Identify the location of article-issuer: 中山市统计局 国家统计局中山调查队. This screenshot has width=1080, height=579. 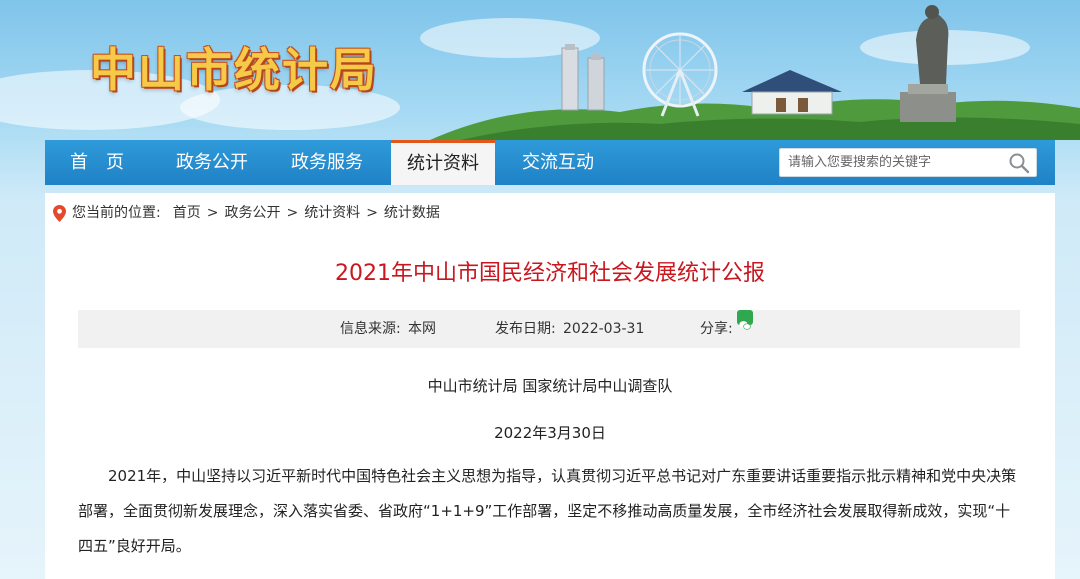
(550, 386).